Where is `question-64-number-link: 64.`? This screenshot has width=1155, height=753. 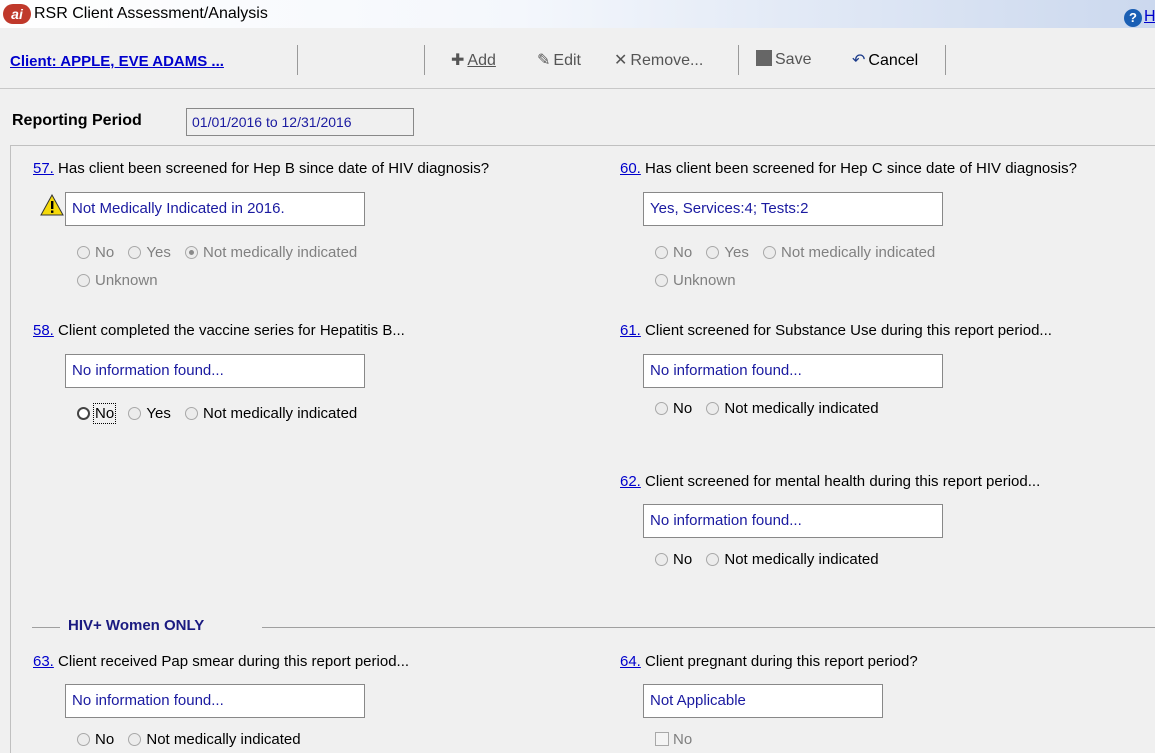 question-64-number-link: 64. is located at coordinates (630, 661).